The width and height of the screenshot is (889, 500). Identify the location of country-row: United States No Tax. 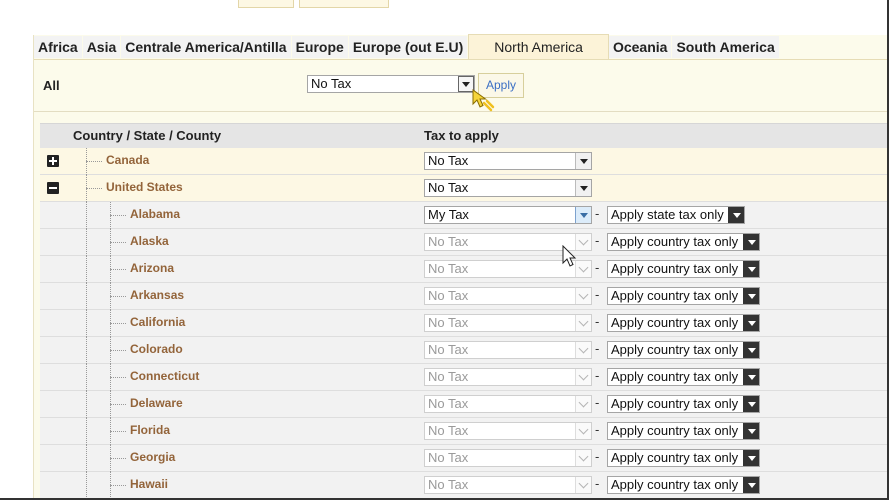
(464, 188).